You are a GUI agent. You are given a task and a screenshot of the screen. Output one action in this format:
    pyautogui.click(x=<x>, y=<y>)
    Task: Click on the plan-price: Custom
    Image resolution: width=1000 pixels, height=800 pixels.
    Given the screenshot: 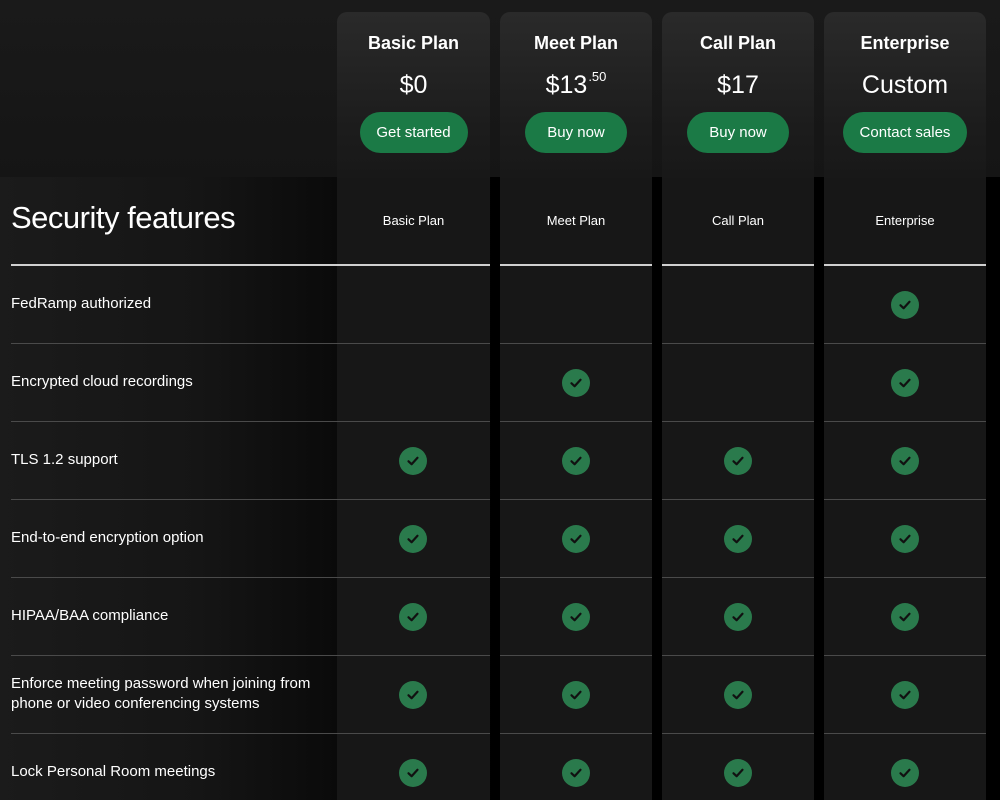 What is the action you would take?
    pyautogui.click(x=905, y=85)
    